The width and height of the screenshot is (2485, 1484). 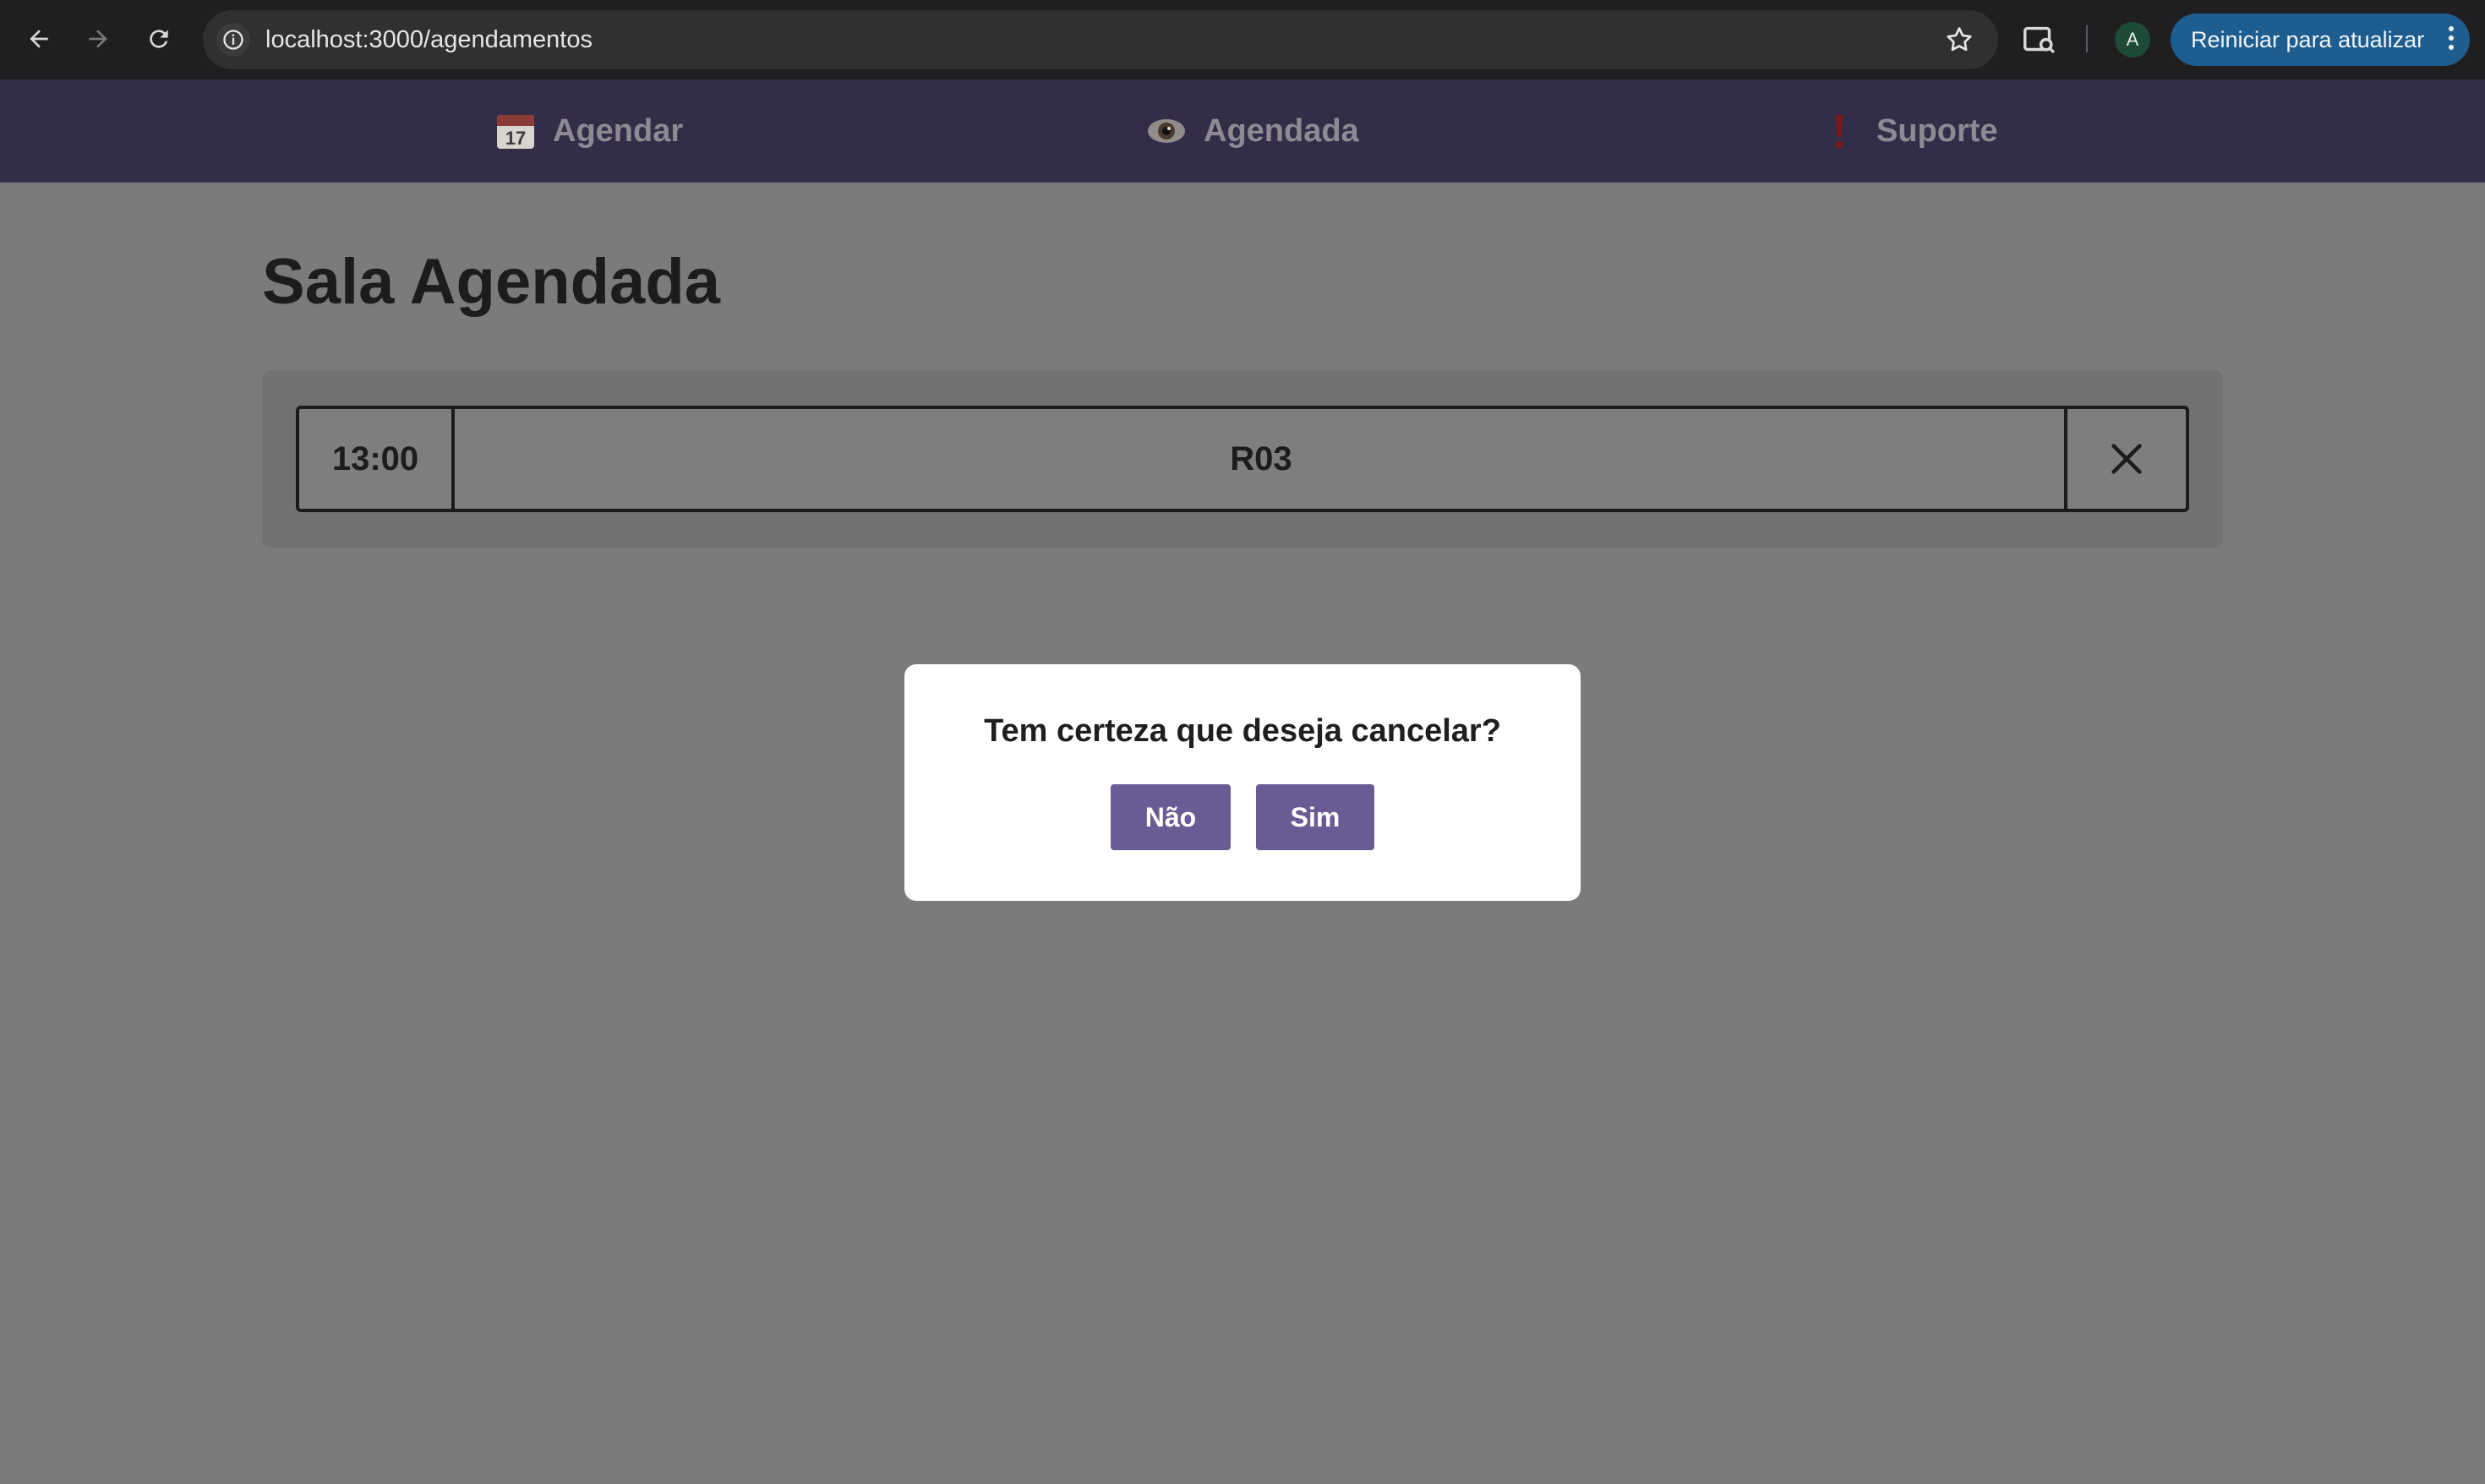 I want to click on forward-button, so click(x=98, y=39).